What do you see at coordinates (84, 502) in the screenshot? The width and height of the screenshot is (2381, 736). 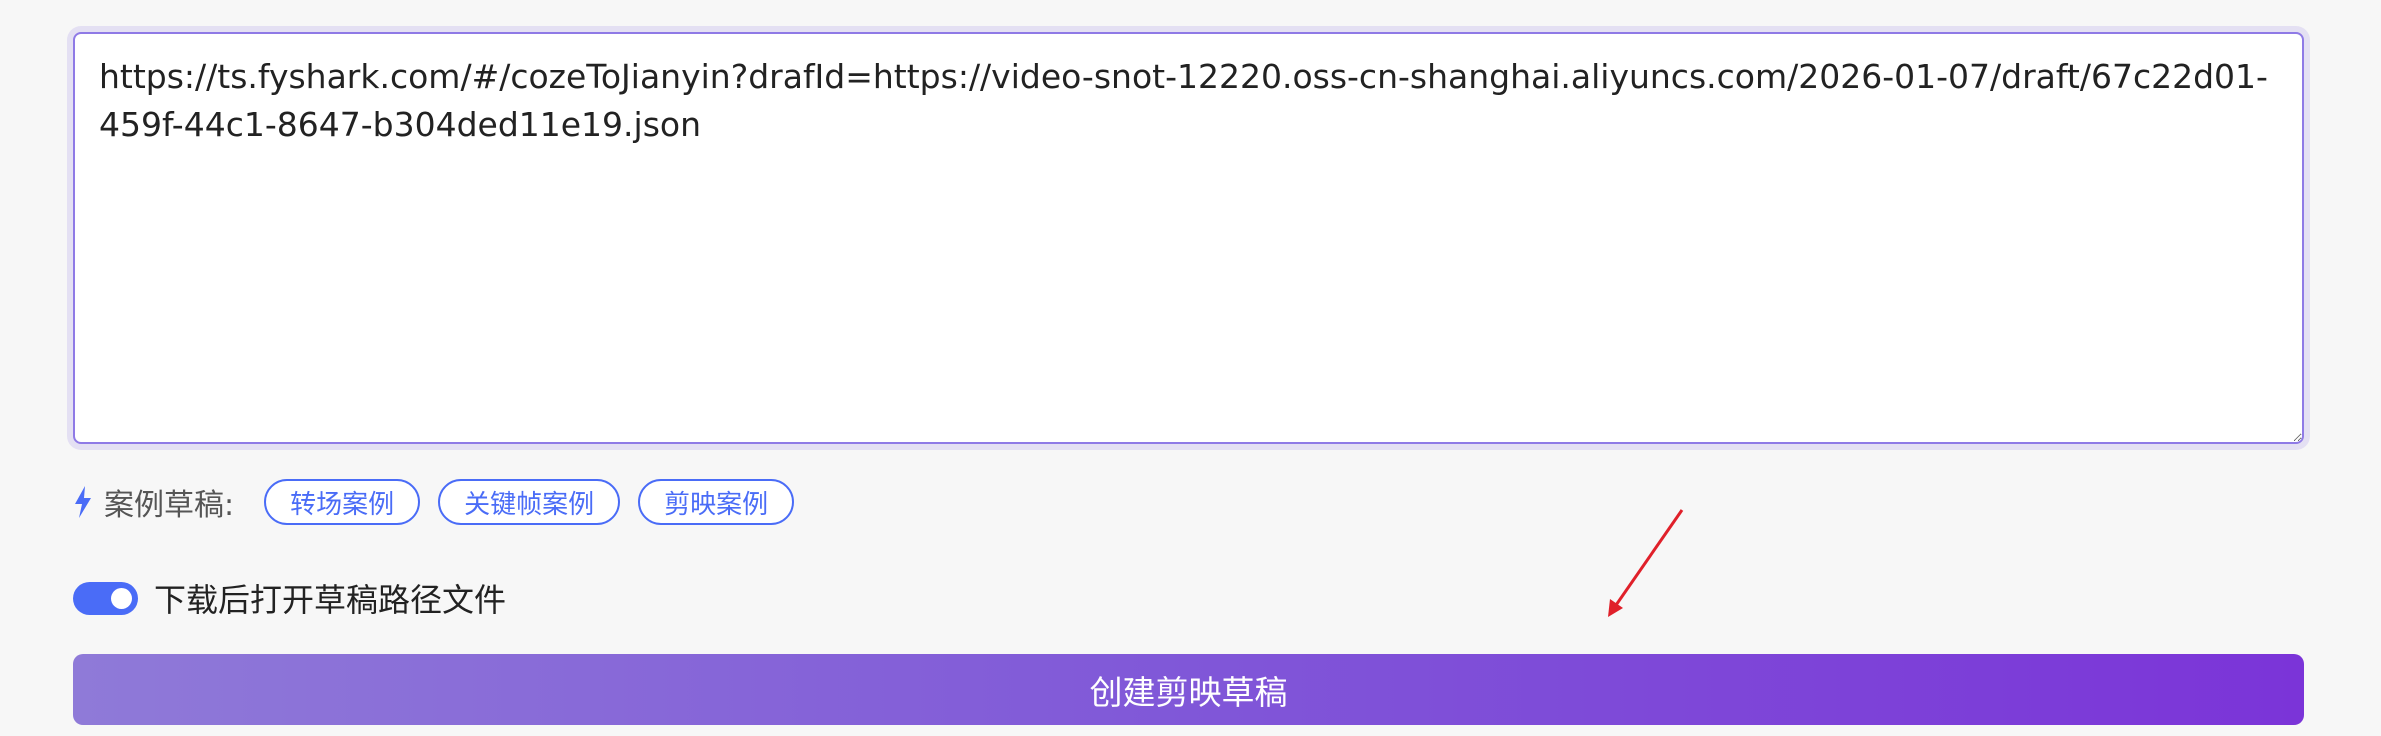 I see `lightning-bolt-icon` at bounding box center [84, 502].